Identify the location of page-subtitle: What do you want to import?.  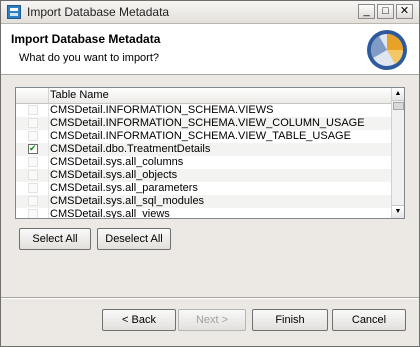
(89, 58).